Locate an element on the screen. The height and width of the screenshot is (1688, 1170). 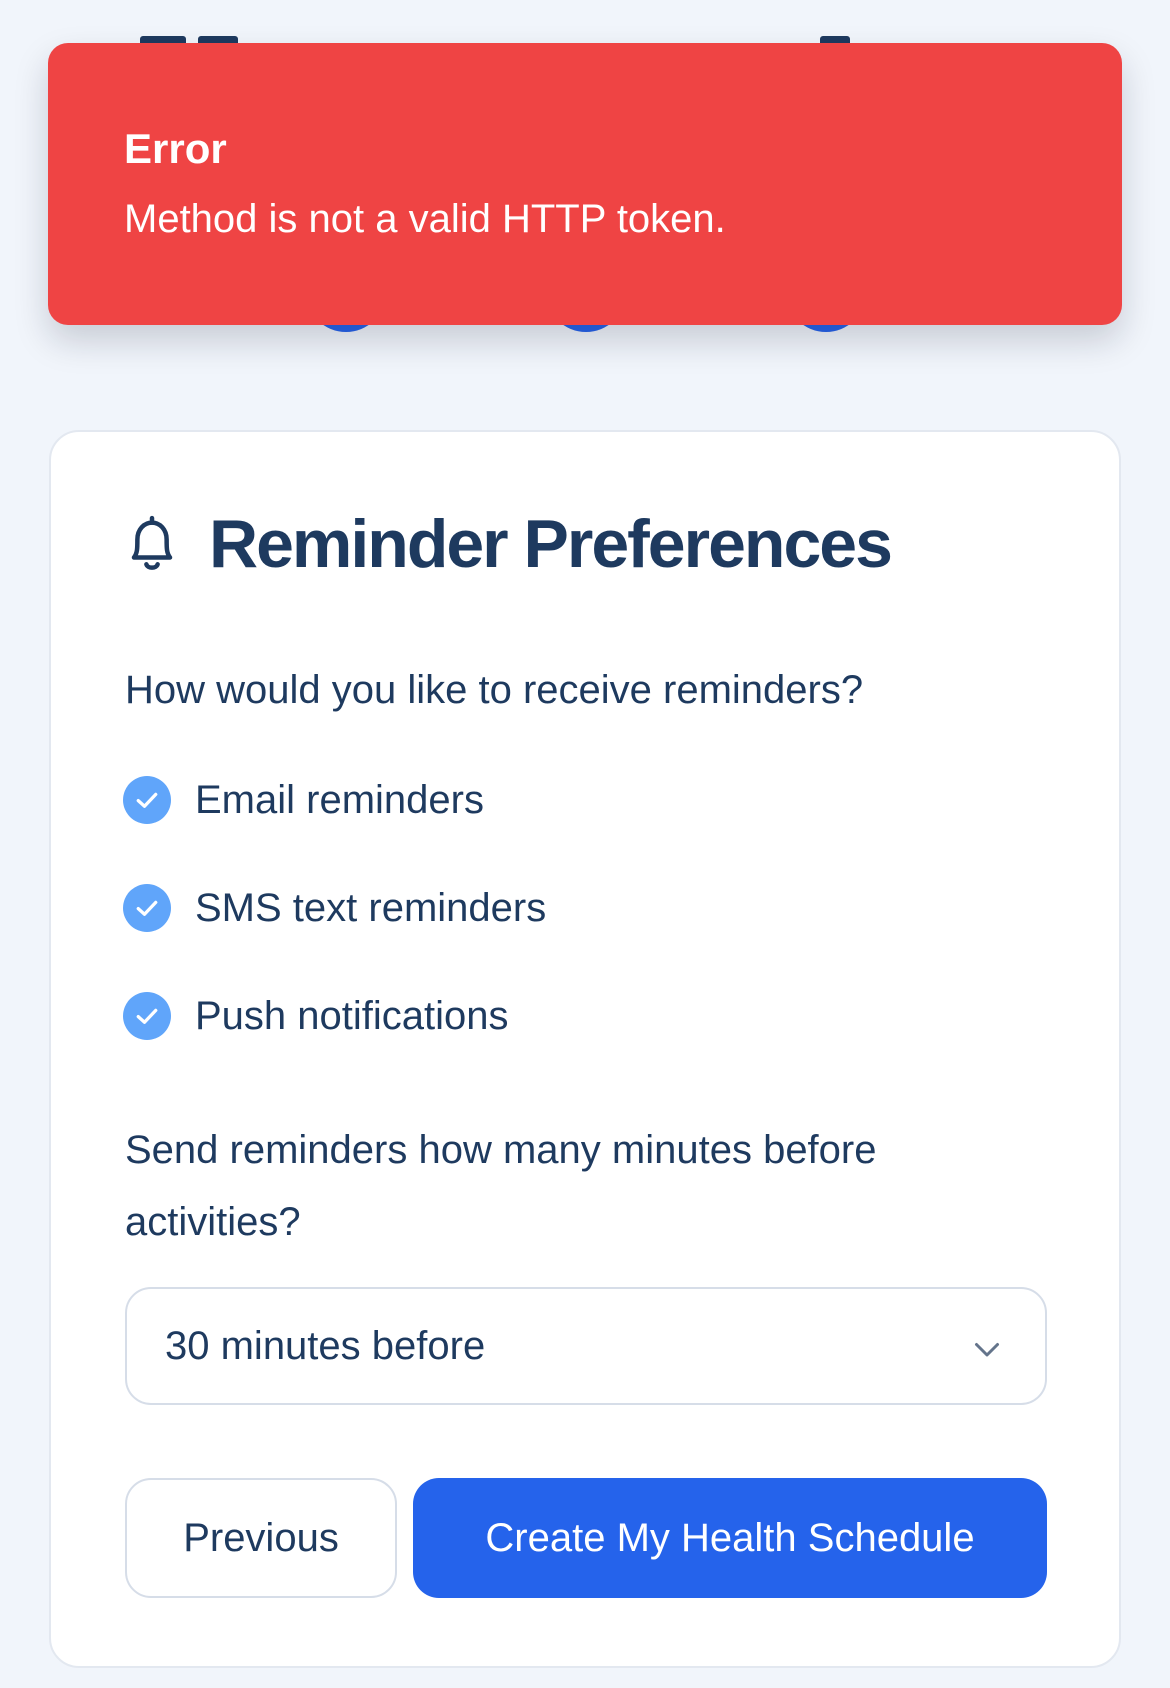
reminder-timing-select: 30 minutes before is located at coordinates (586, 1346).